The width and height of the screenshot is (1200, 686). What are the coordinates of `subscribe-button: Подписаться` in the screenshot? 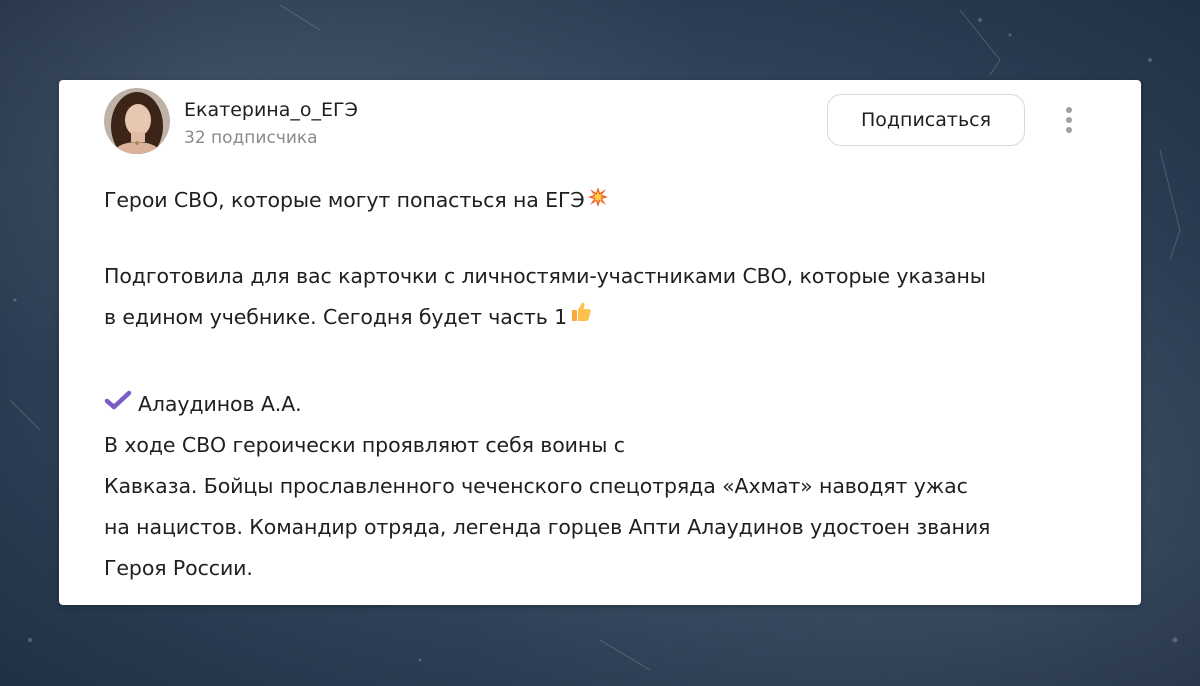 It's located at (926, 120).